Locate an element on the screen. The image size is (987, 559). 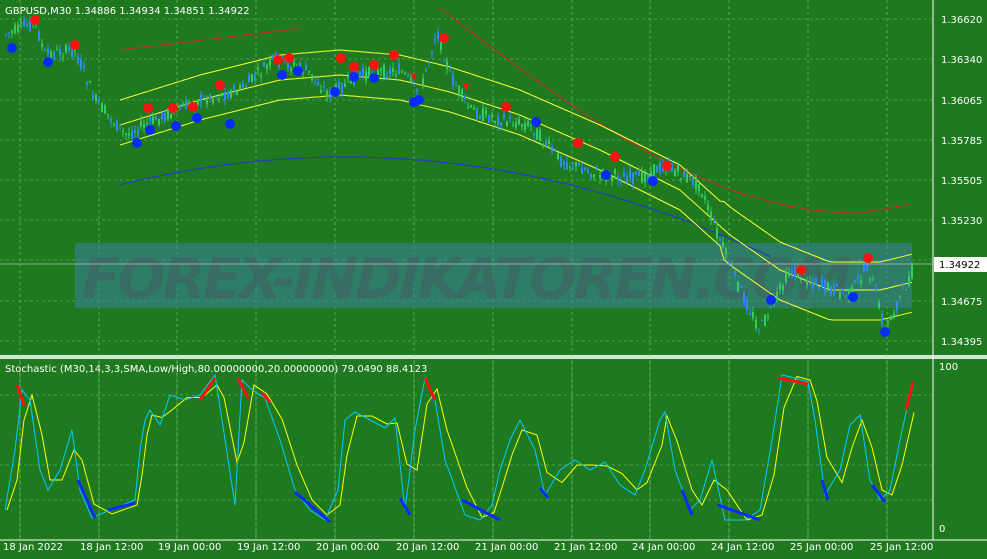
time-tick: 25 Jan 00:00 is located at coordinates (821, 547).